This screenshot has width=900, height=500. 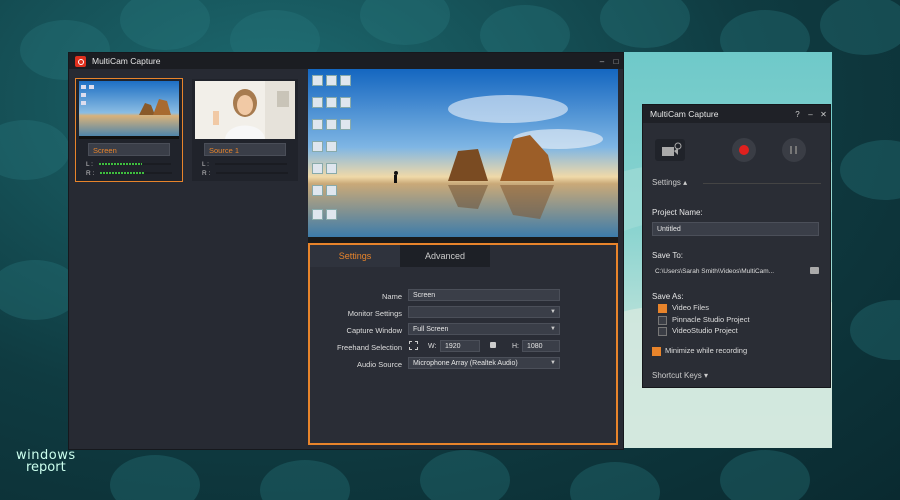 I want to click on source-name-field: Screen, so click(x=129, y=149).